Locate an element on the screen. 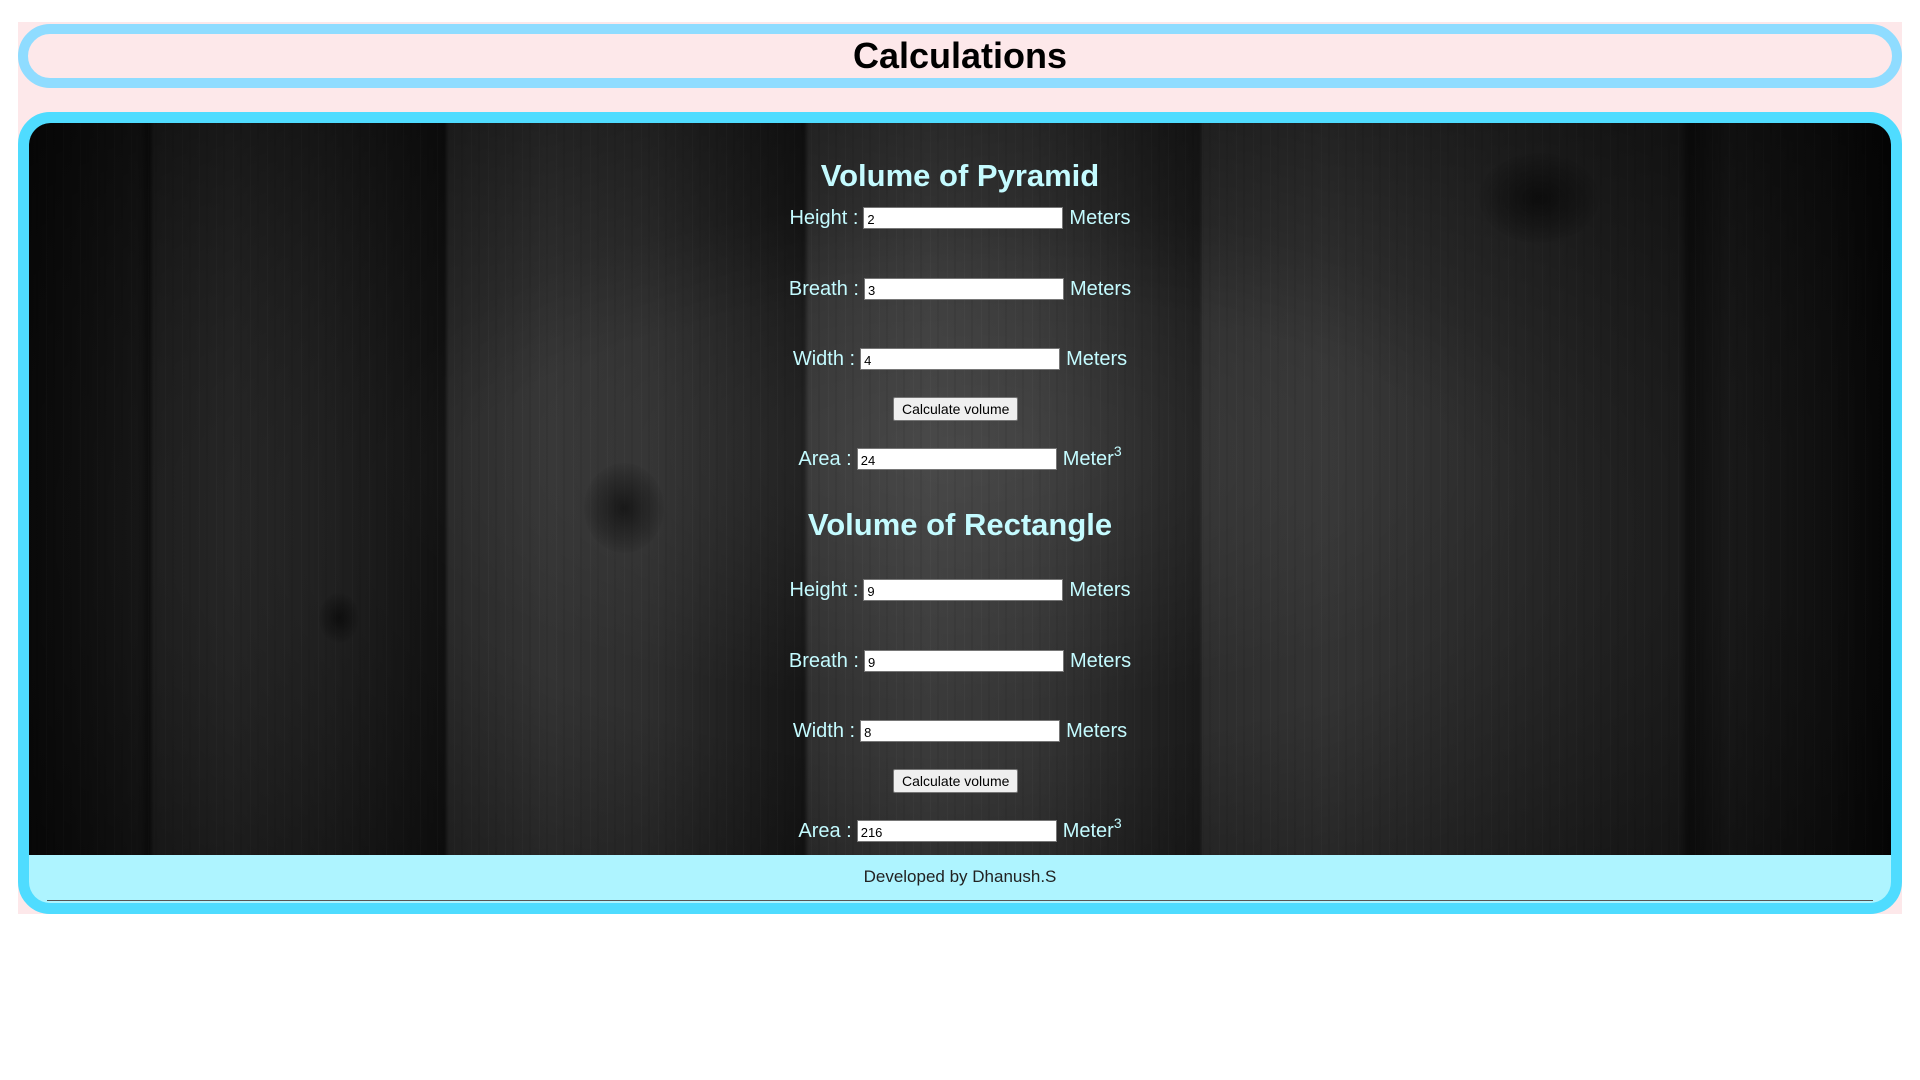  rectangle-height-row: Height : Meters is located at coordinates (960, 590).